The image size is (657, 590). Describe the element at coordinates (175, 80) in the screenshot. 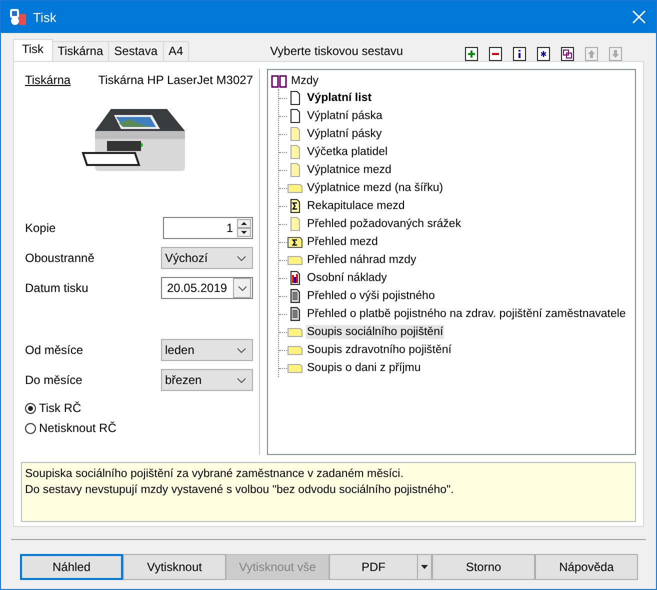

I see `printer-name: Tiskárna HP LaserJet M3027` at that location.